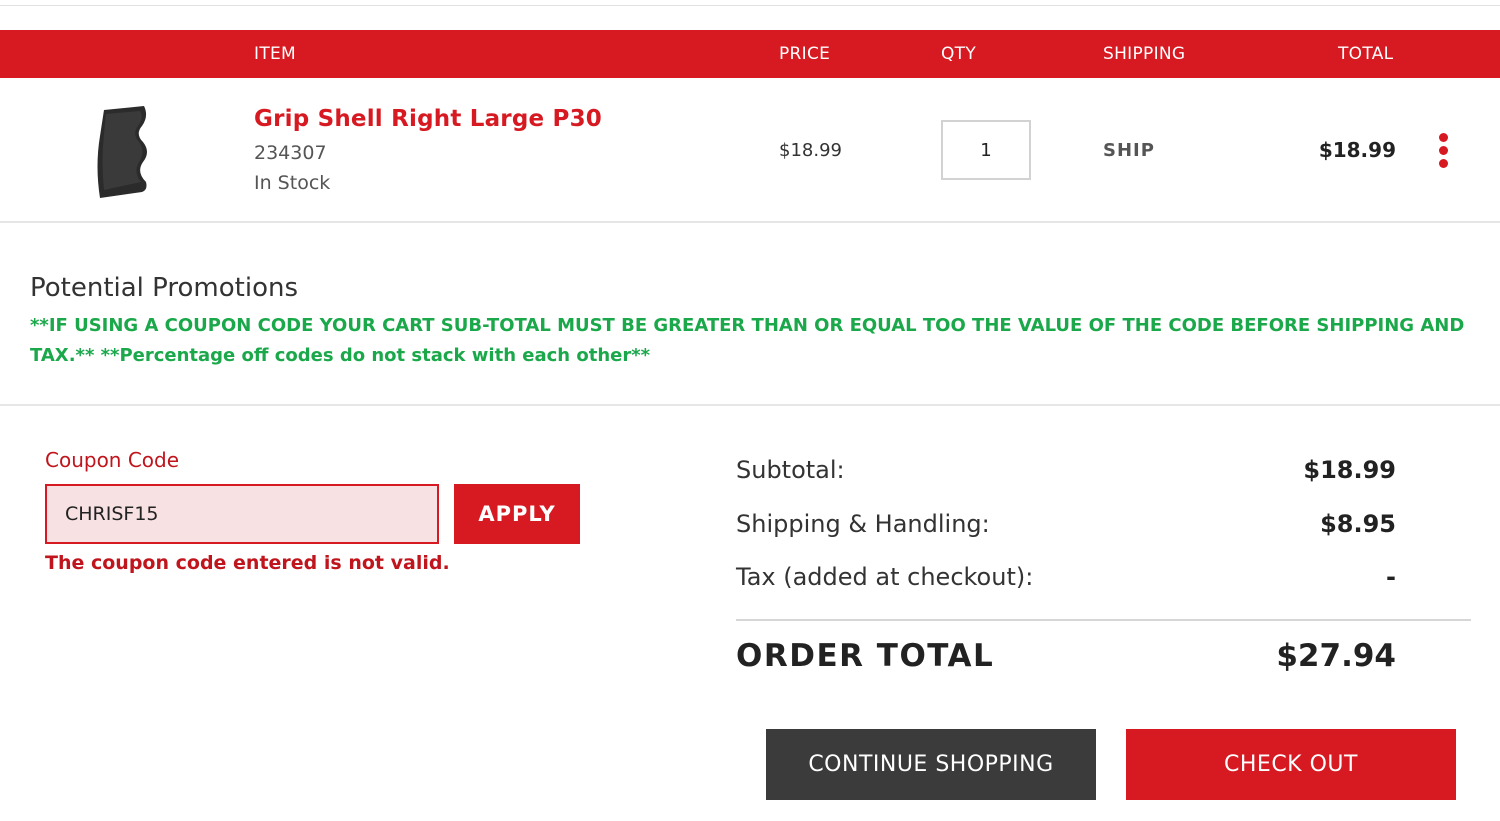 The height and width of the screenshot is (821, 1500). Describe the element at coordinates (428, 119) in the screenshot. I see `product-name-link: Grip Shell Right Large P30` at that location.